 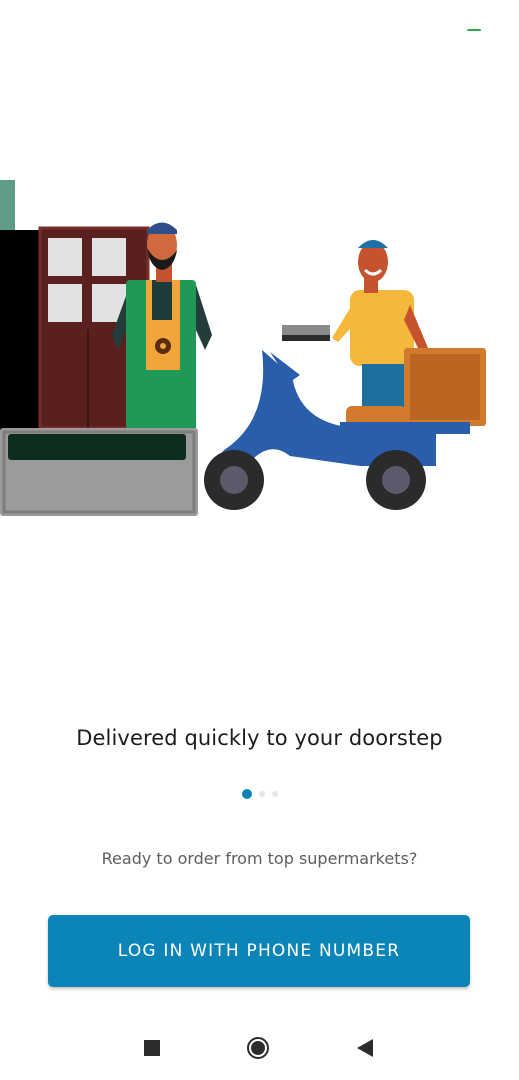 I want to click on pager-dot-active, so click(x=246, y=794).